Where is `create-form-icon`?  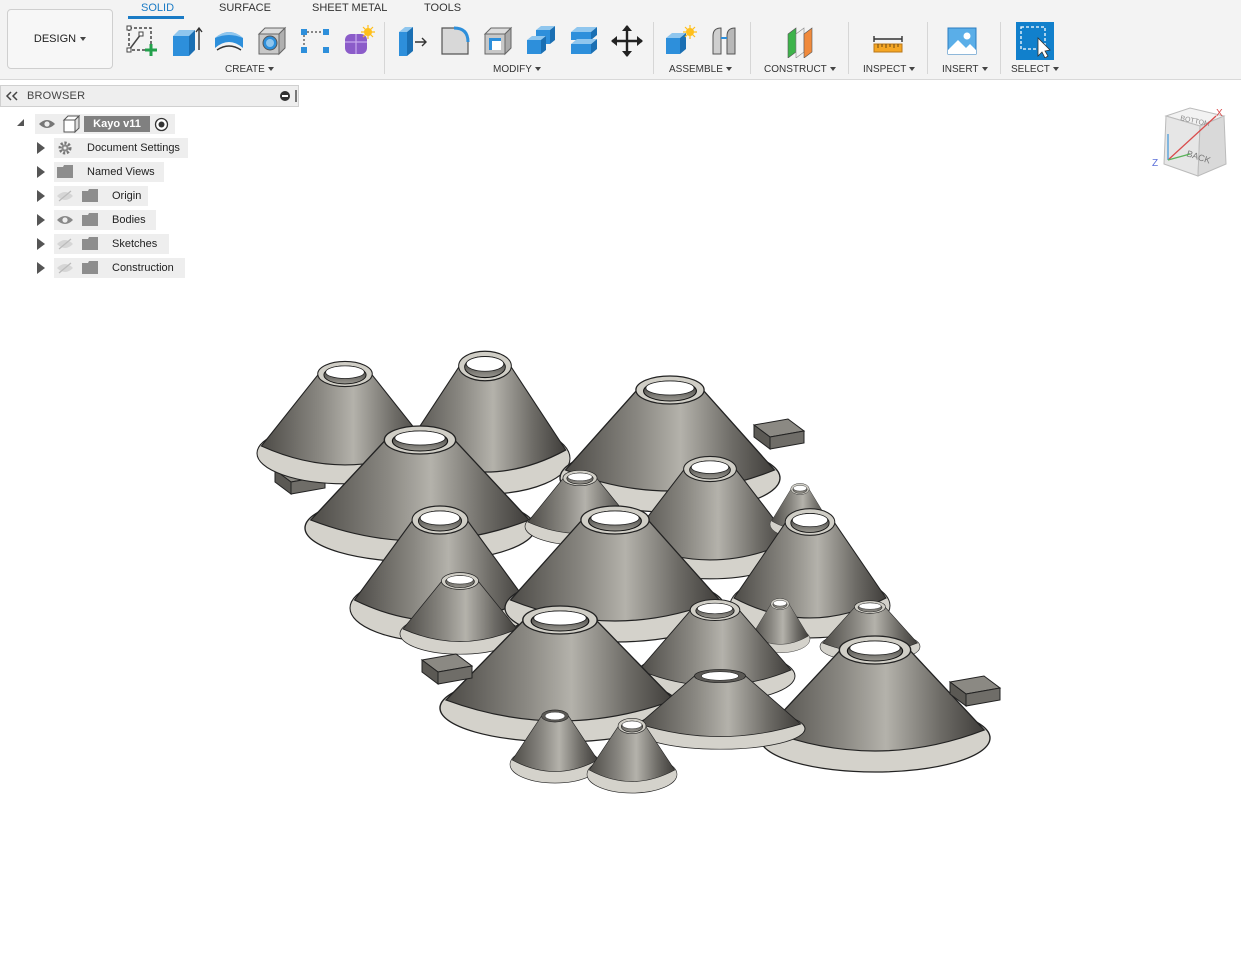
create-form-icon is located at coordinates (358, 41).